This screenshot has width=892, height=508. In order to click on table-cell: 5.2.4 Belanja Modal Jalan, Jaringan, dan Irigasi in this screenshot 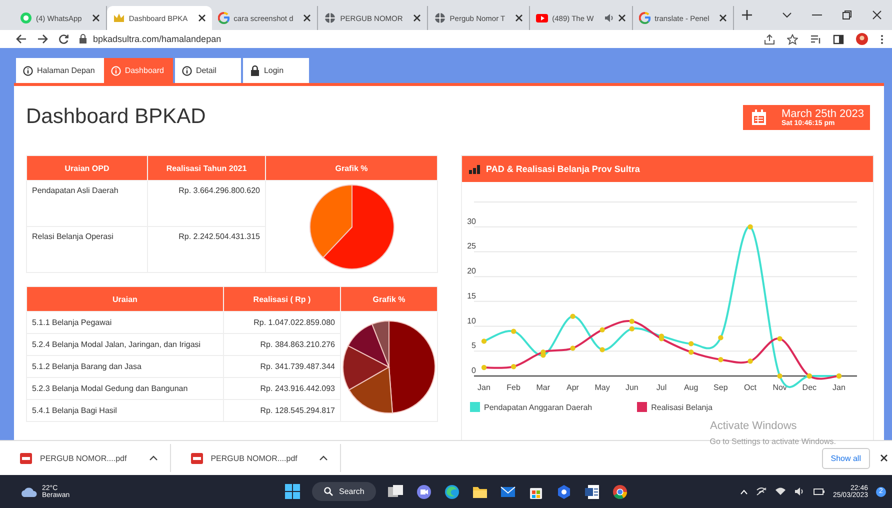, I will do `click(125, 345)`.